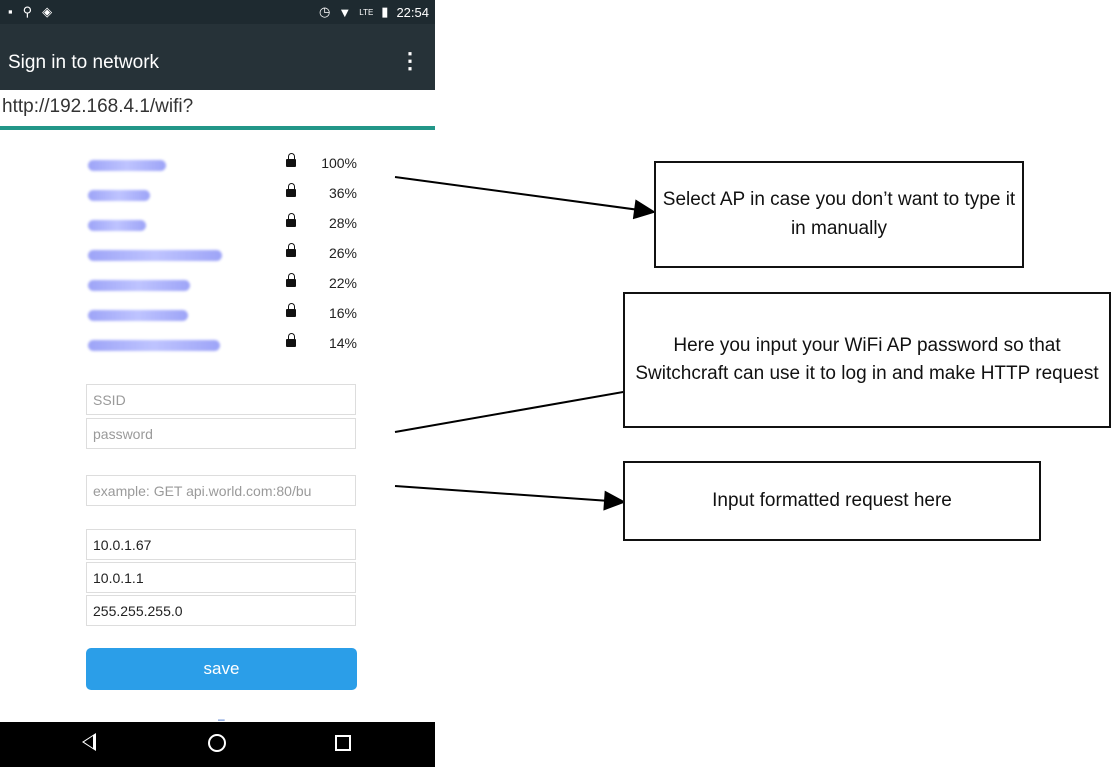  What do you see at coordinates (510, 498) in the screenshot?
I see `arrow-request` at bounding box center [510, 498].